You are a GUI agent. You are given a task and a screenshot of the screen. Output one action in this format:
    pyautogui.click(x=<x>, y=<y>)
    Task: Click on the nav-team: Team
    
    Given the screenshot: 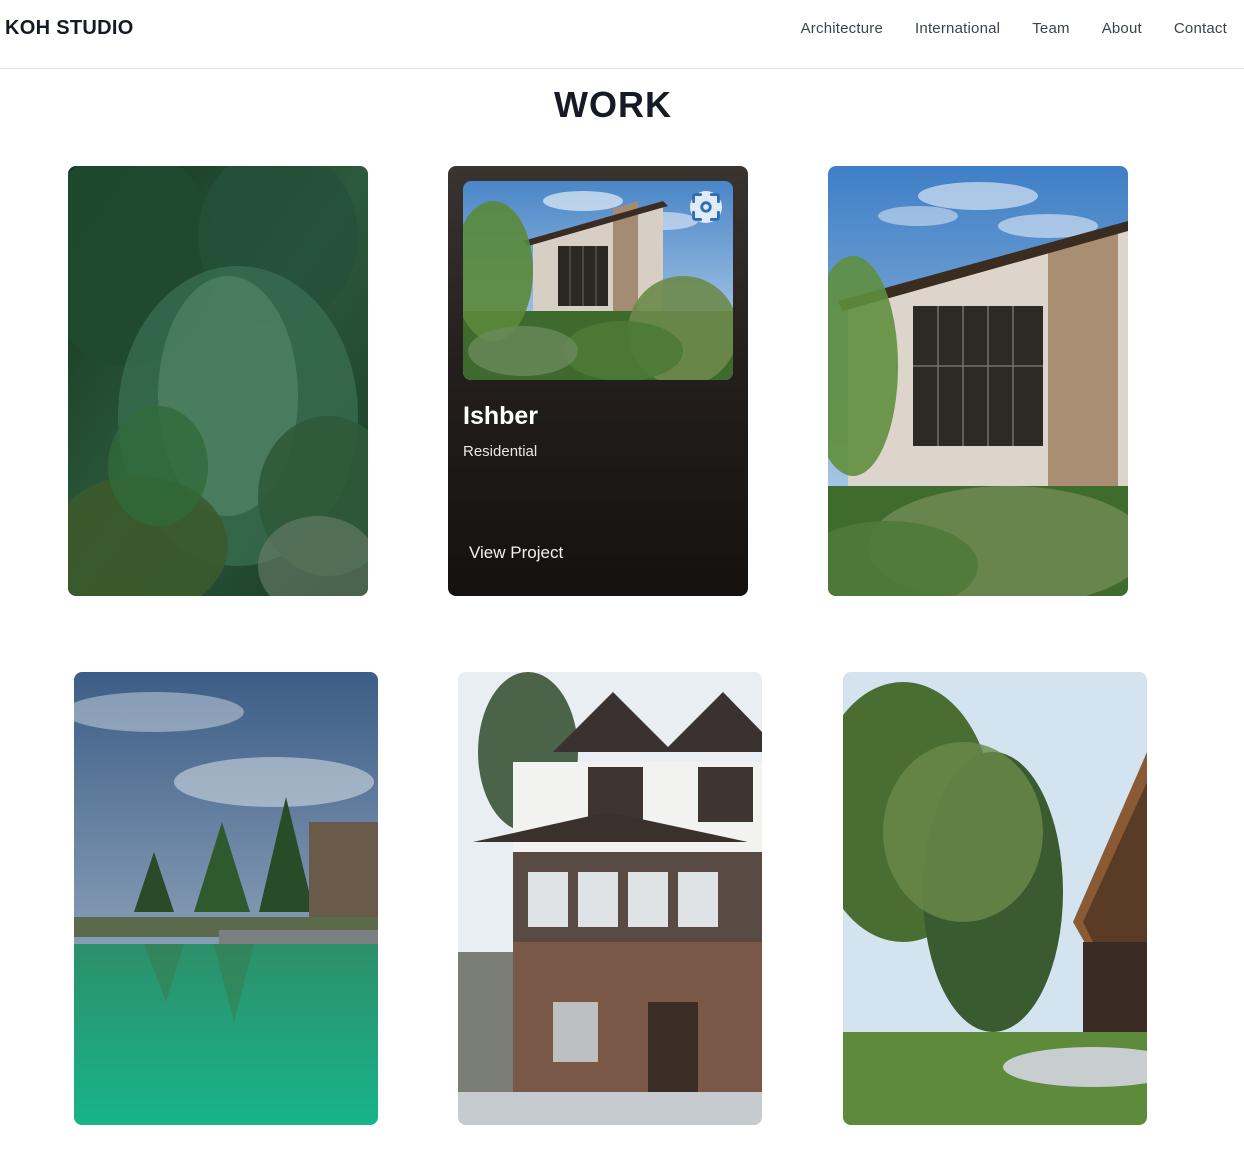 What is the action you would take?
    pyautogui.click(x=1050, y=28)
    